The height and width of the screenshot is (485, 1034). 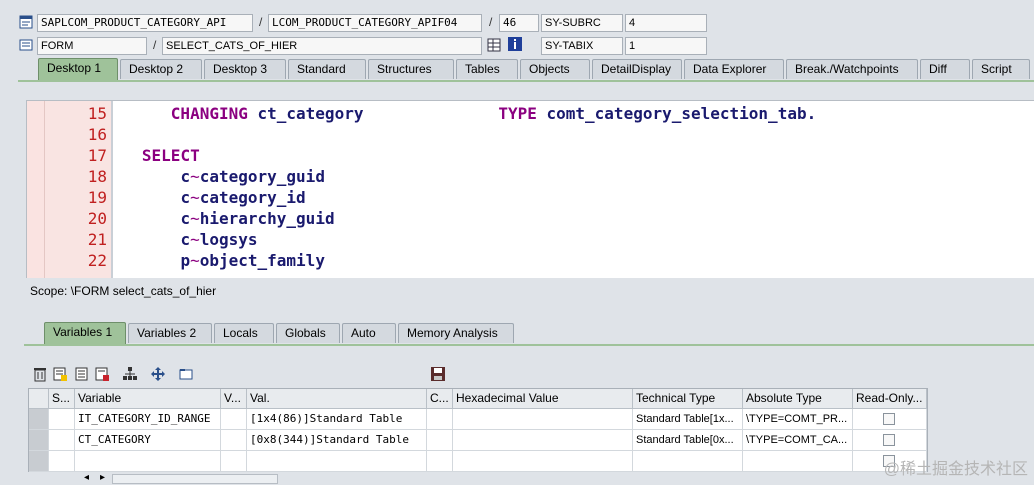 What do you see at coordinates (573, 260) in the screenshot?
I see `code-line: p~object_family` at bounding box center [573, 260].